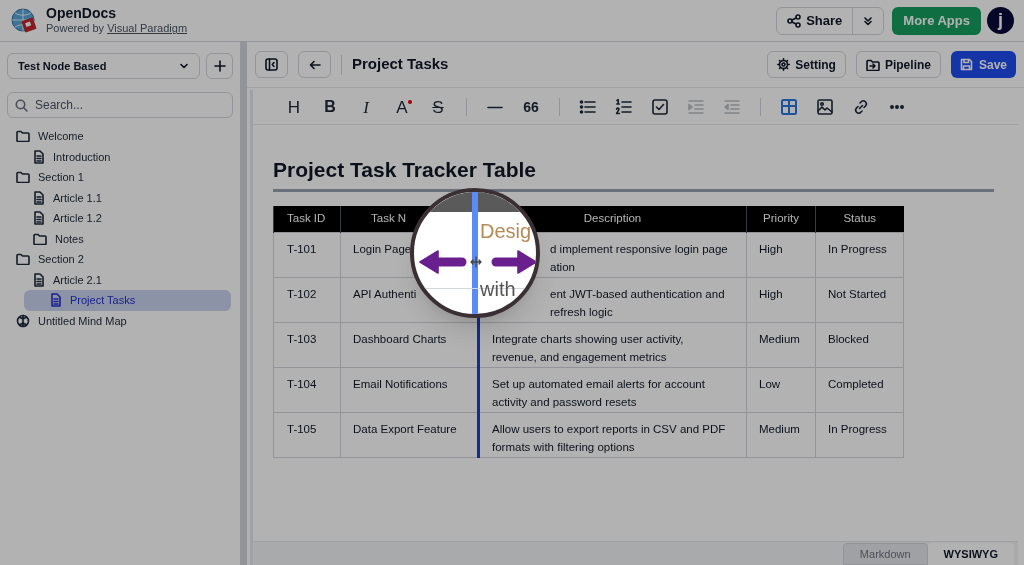 The height and width of the screenshot is (565, 1024). What do you see at coordinates (825, 107) in the screenshot?
I see `image-icon` at bounding box center [825, 107].